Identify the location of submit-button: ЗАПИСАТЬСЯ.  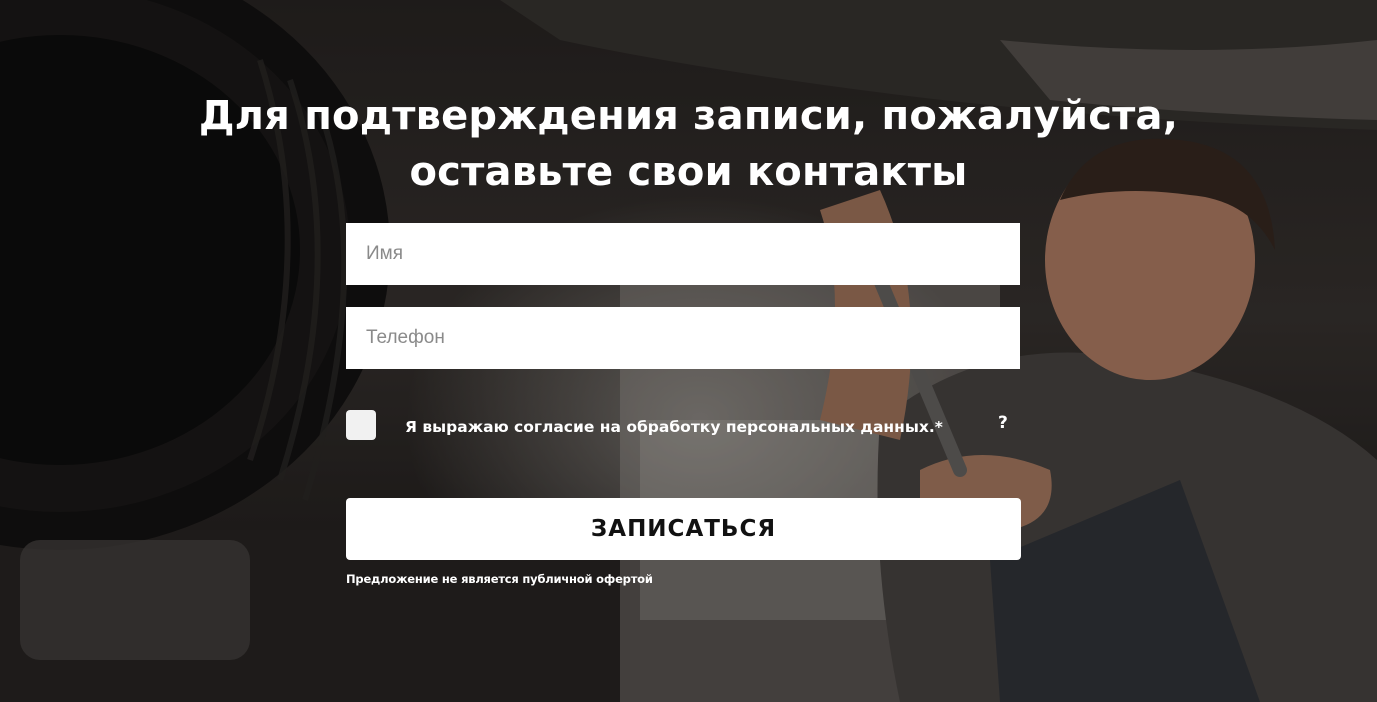
(683, 529).